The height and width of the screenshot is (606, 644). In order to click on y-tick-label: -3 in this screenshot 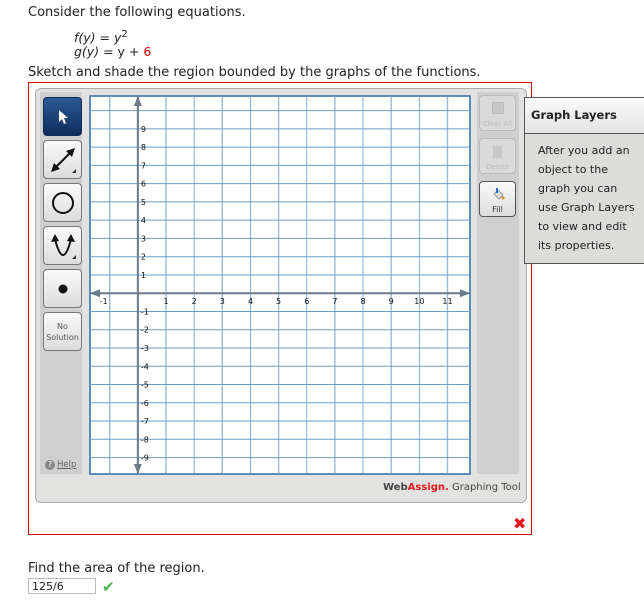, I will do `click(145, 348)`.